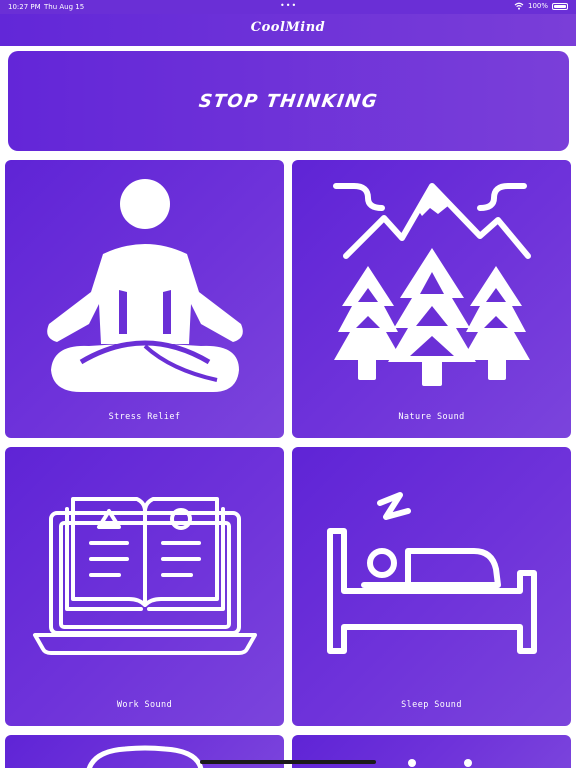 The height and width of the screenshot is (768, 576). I want to click on banner-text: STOP THINKING, so click(288, 101).